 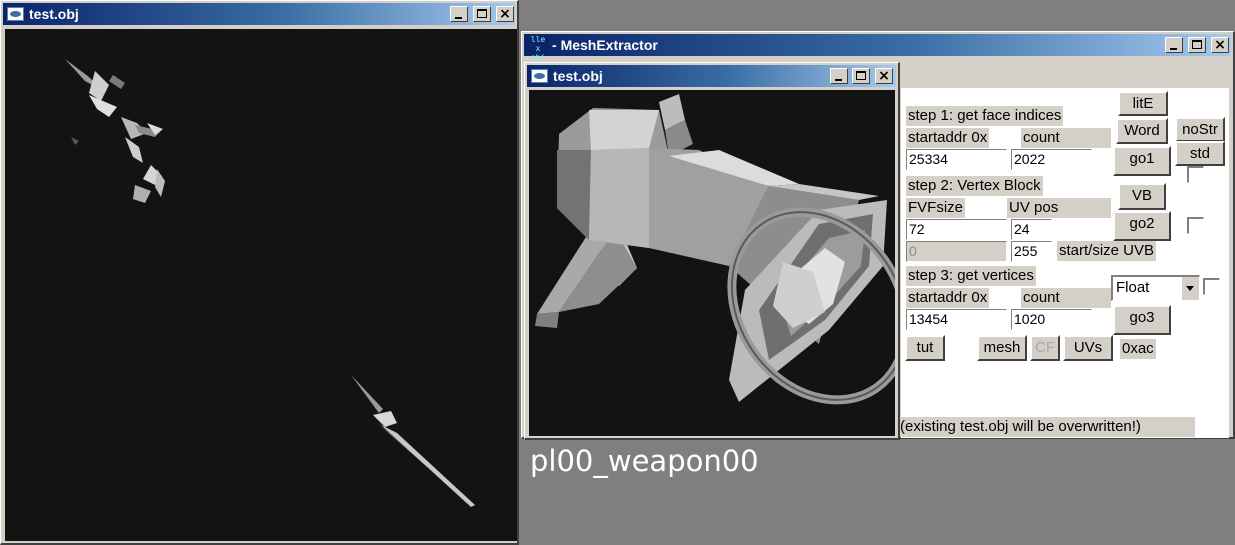 I want to click on tut-button: tut, so click(x=925, y=348).